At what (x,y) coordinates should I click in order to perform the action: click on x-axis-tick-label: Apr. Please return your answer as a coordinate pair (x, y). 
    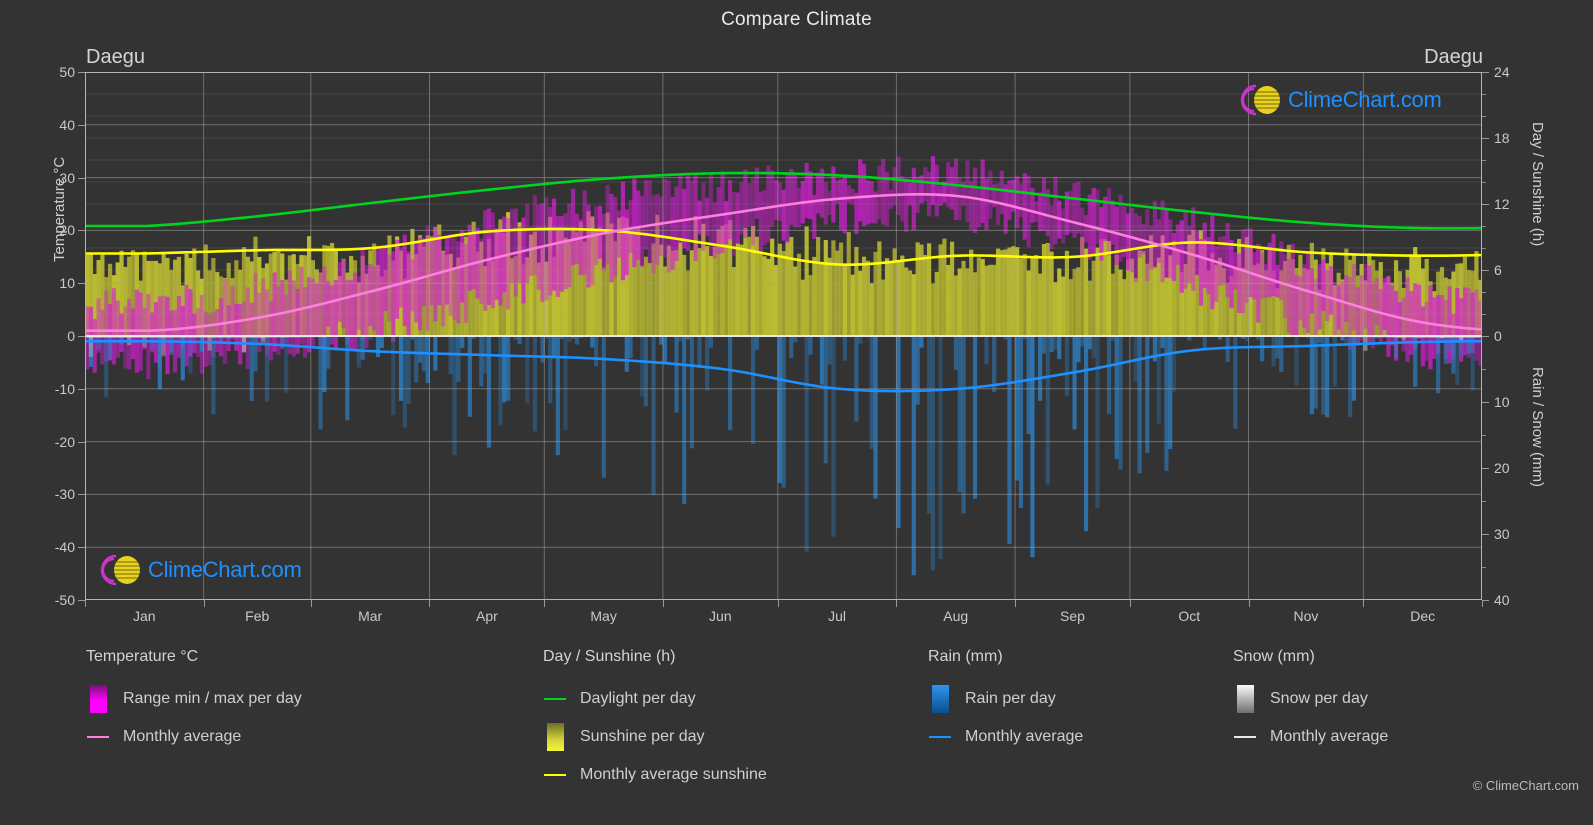
    Looking at the image, I should click on (486, 616).